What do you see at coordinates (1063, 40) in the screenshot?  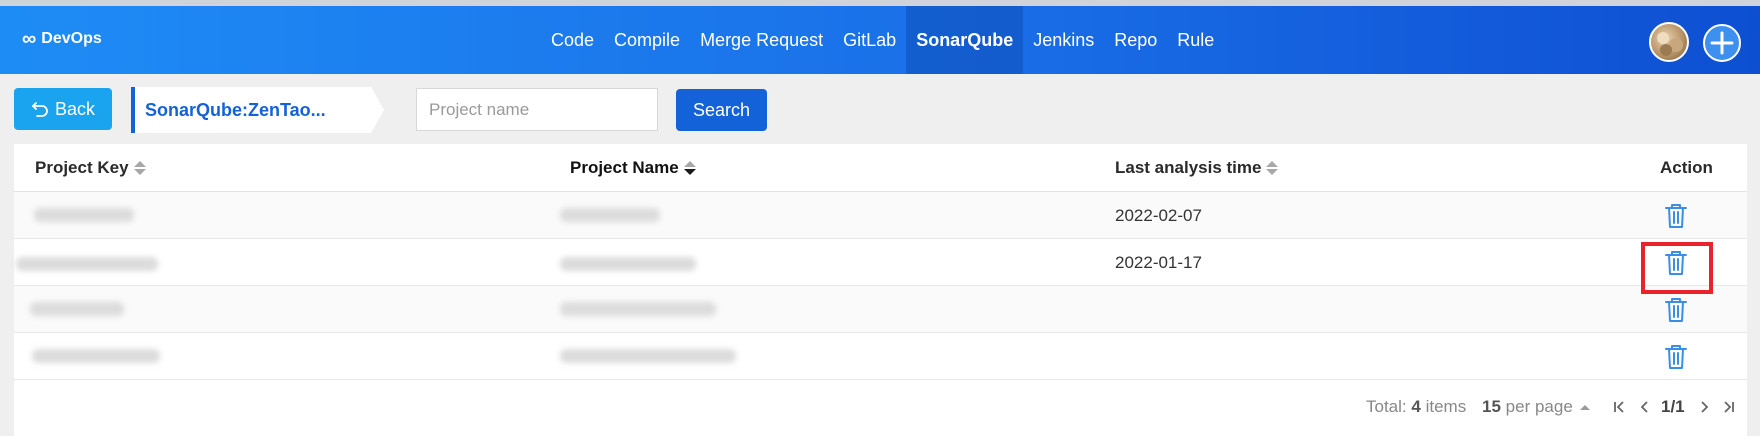 I see `nav-jenkins: Jenkins` at bounding box center [1063, 40].